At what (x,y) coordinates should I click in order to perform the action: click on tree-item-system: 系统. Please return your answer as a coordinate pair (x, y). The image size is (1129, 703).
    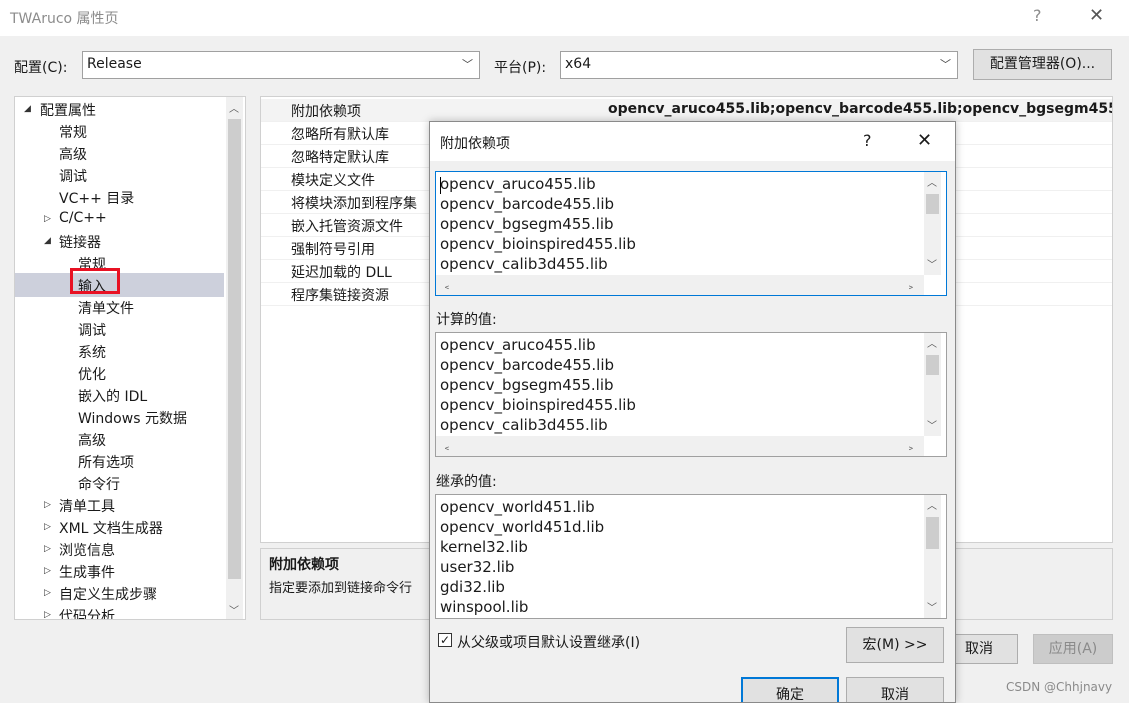
    Looking at the image, I should click on (92, 352).